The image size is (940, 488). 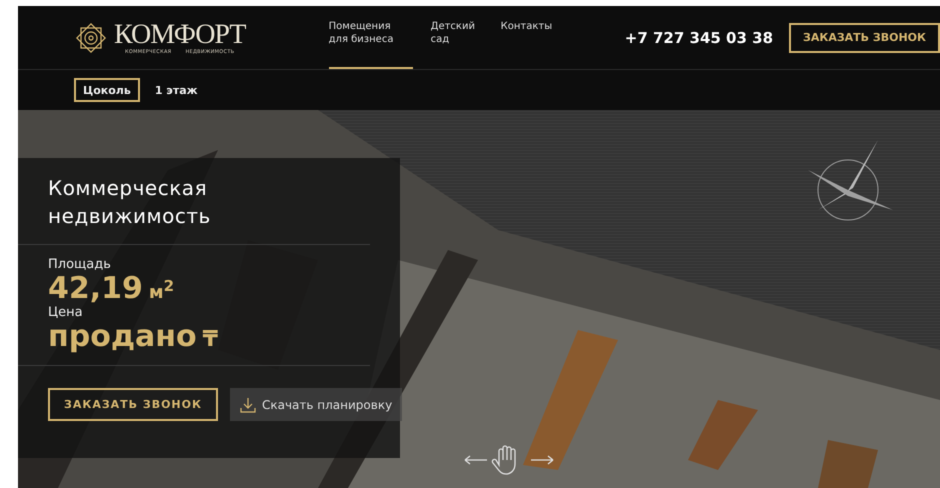 I want to click on price-value: продано, so click(x=122, y=336).